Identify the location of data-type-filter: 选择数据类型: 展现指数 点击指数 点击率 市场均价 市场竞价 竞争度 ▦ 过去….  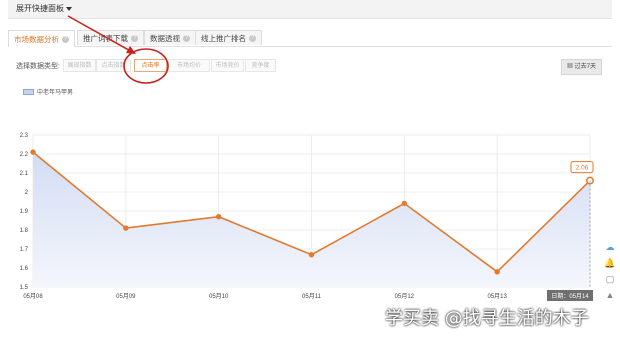
(310, 66).